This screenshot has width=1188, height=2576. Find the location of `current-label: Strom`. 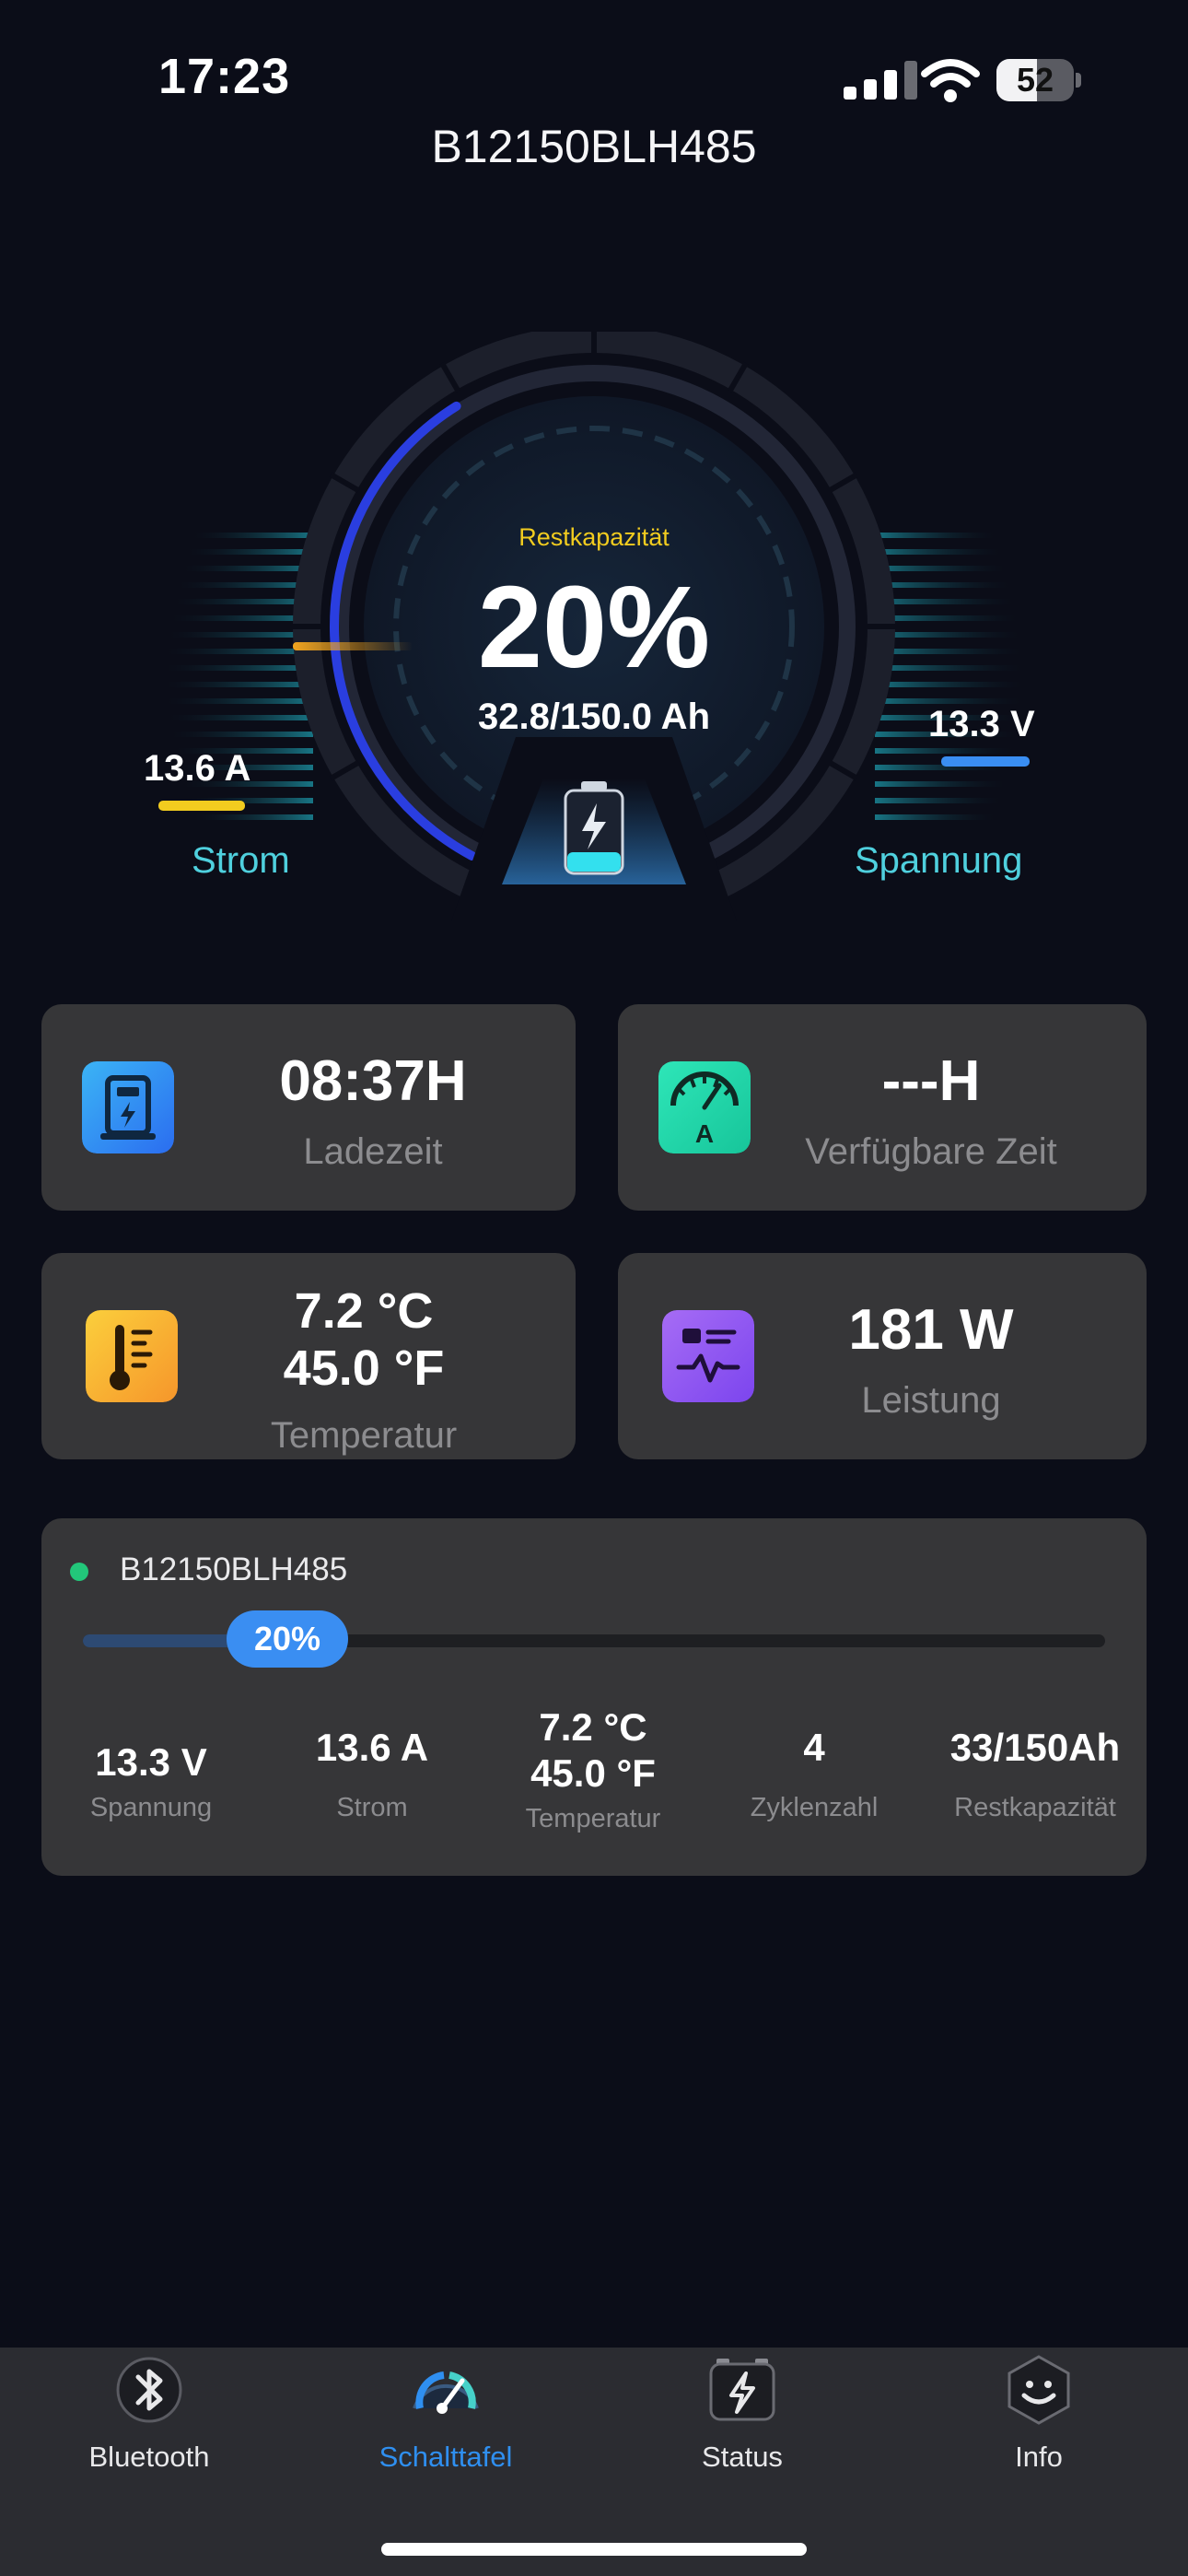

current-label: Strom is located at coordinates (241, 860).